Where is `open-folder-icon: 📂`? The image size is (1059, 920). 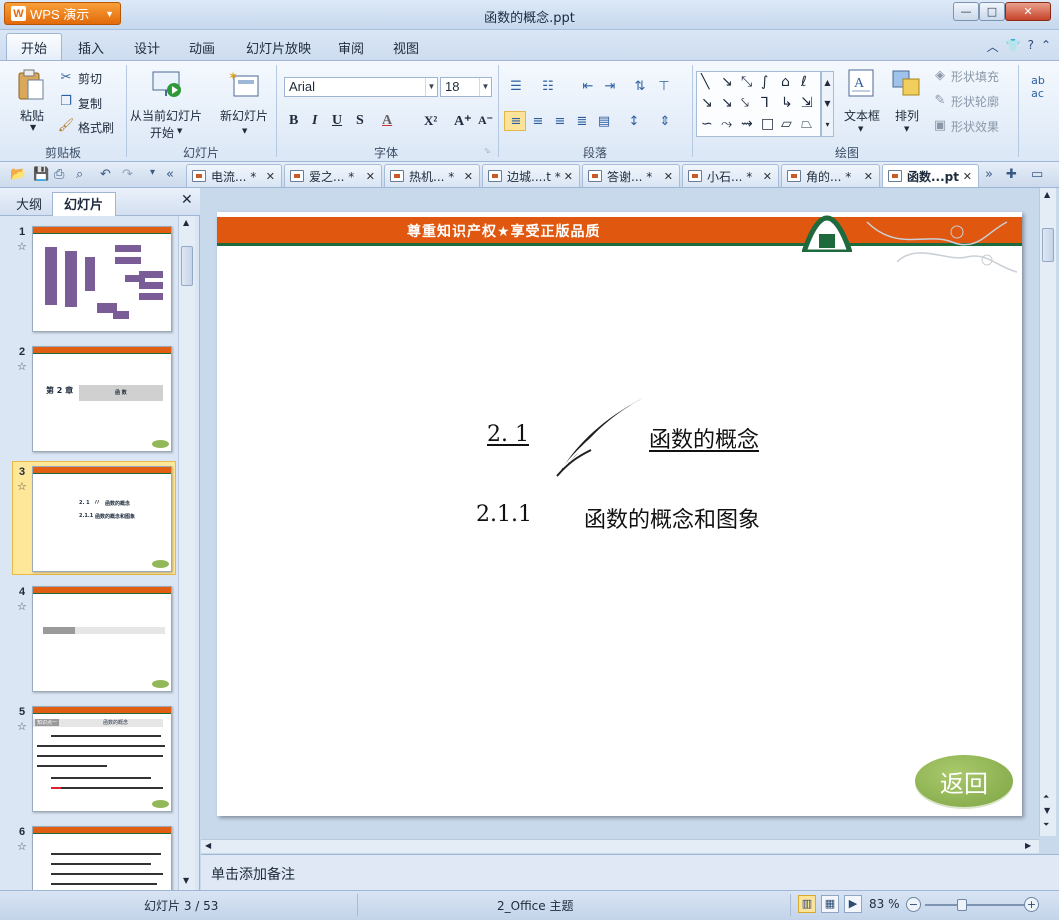
open-folder-icon: 📂 is located at coordinates (18, 174).